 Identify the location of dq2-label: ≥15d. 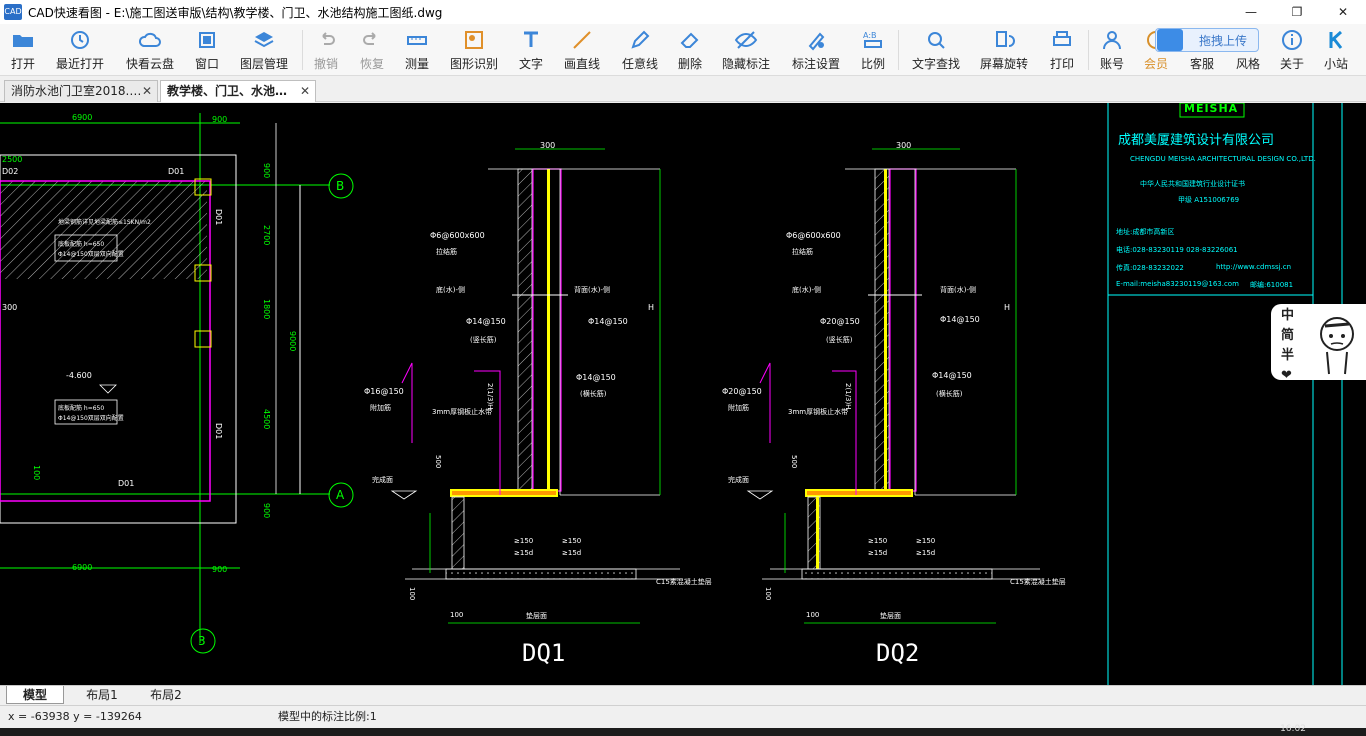
(878, 553).